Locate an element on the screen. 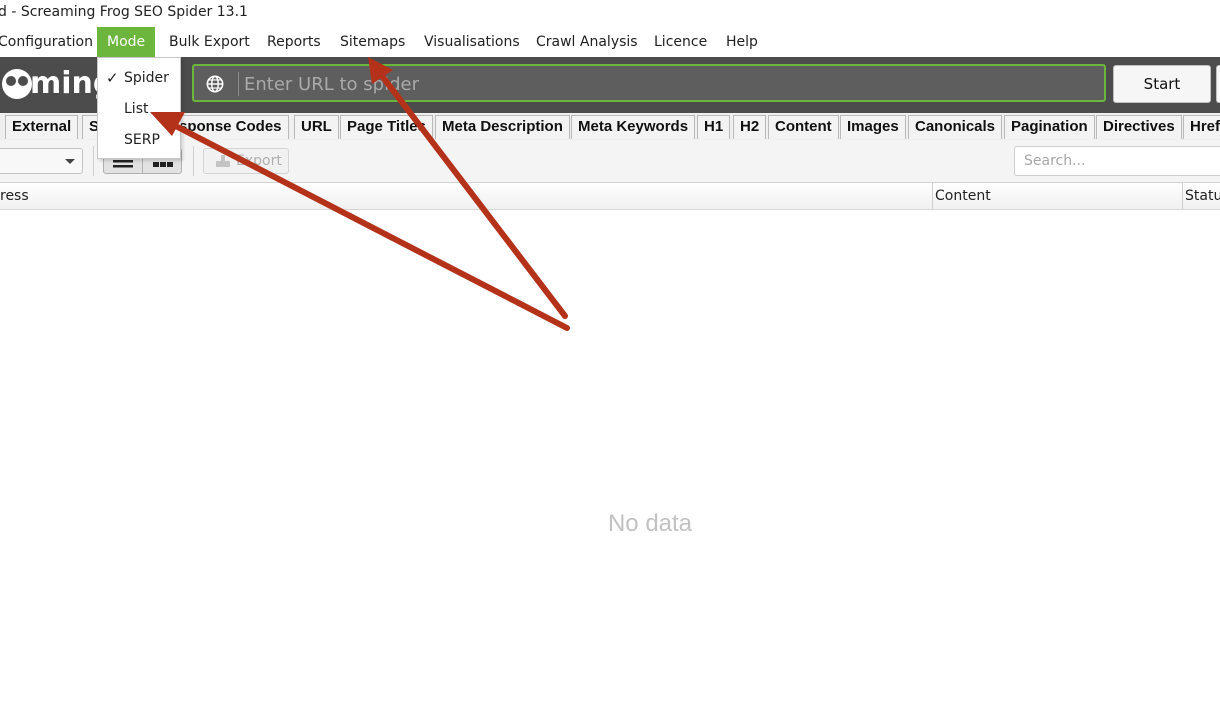 Image resolution: width=1220 pixels, height=704 pixels. start-button: Start is located at coordinates (1162, 84).